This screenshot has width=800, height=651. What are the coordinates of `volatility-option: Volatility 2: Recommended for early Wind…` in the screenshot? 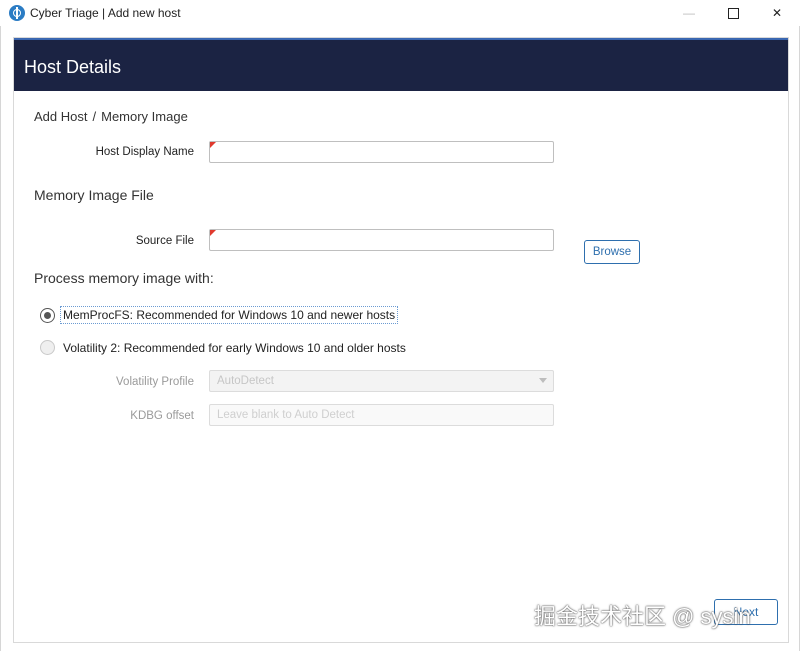 It's located at (223, 347).